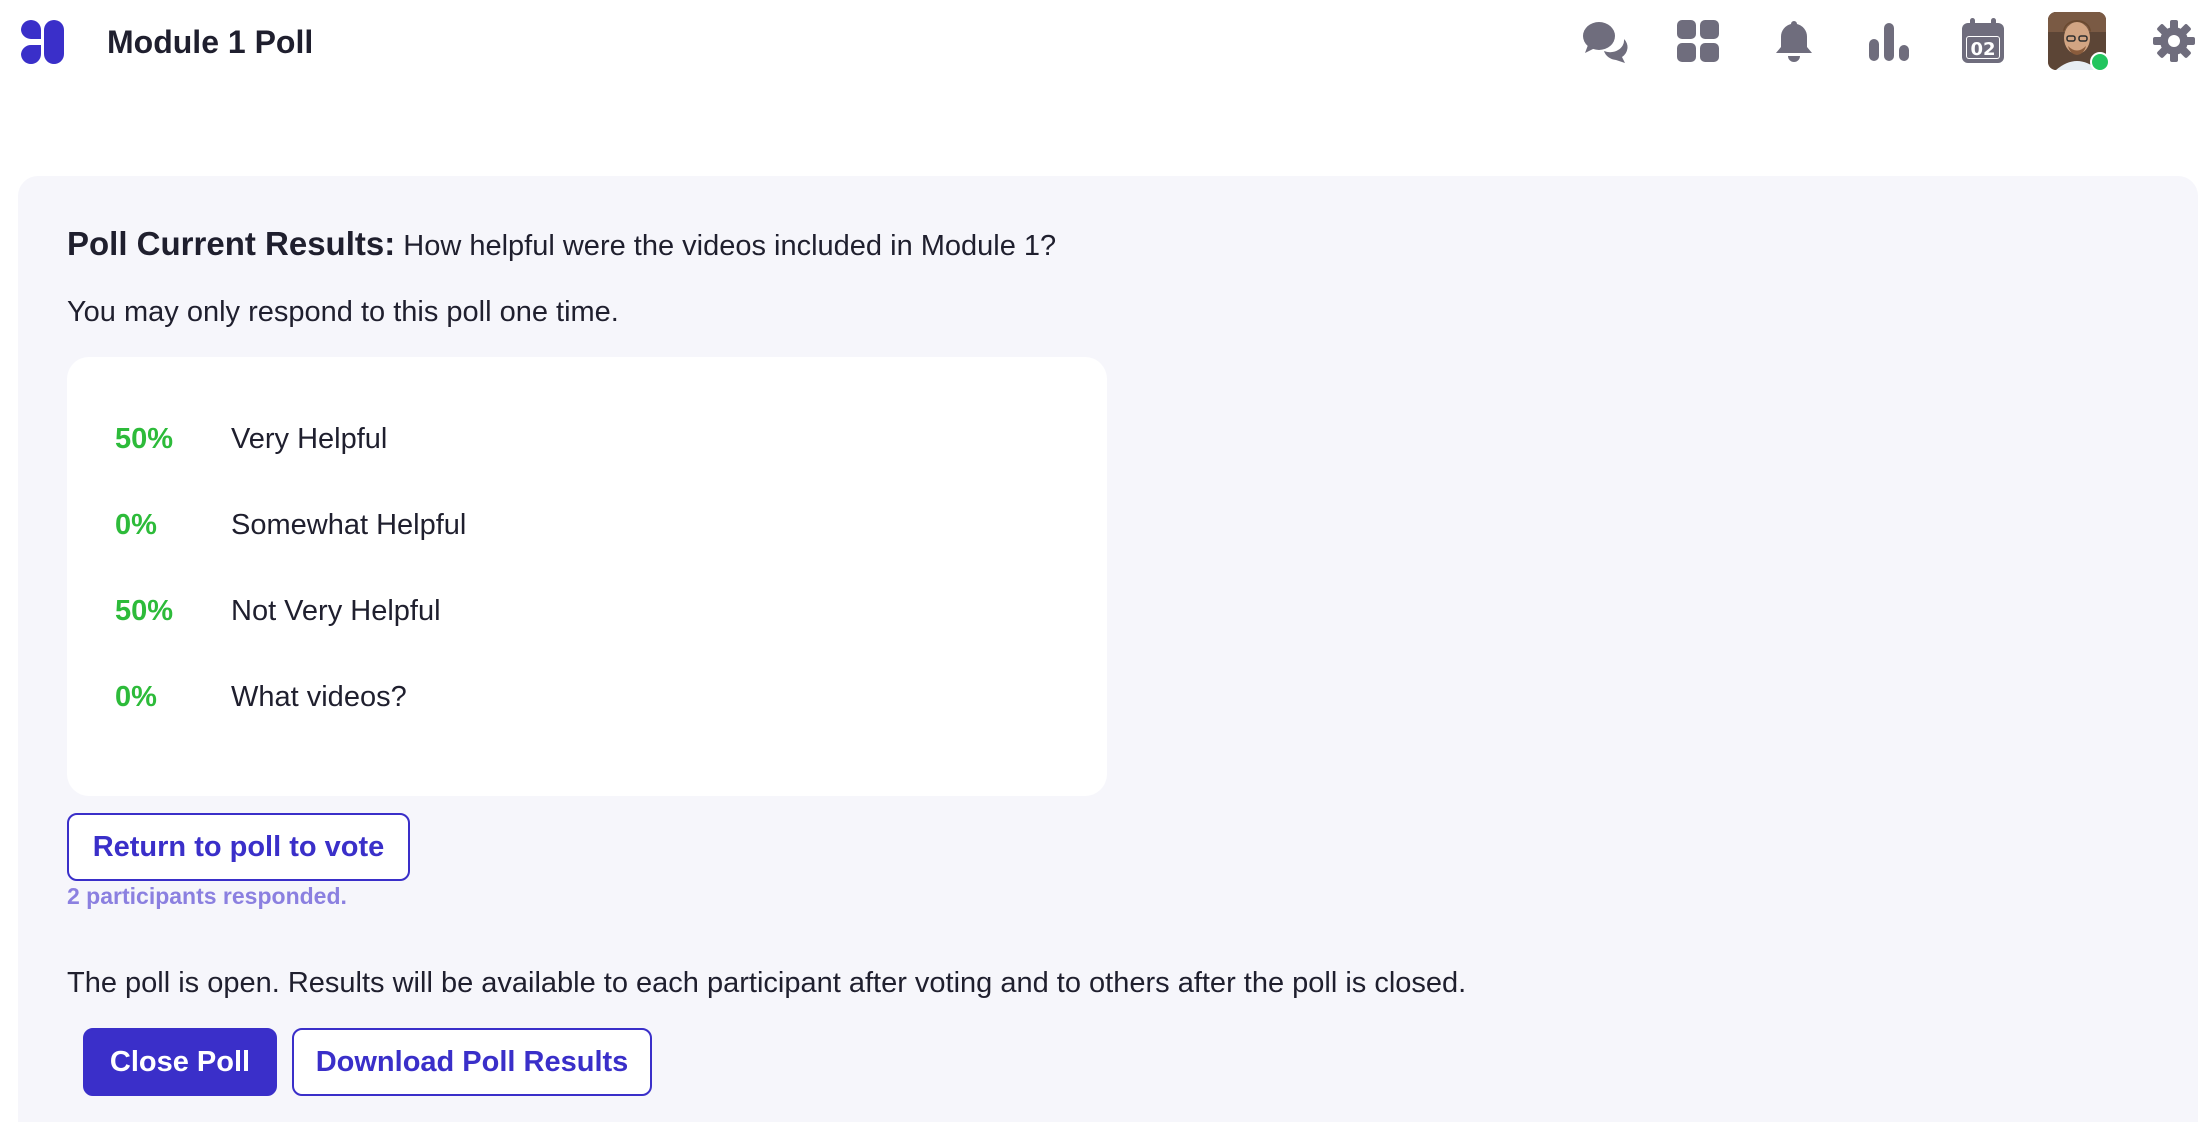 The image size is (2210, 1122). What do you see at coordinates (1105, 43) in the screenshot?
I see `top-bar: Module 1 Poll 02` at bounding box center [1105, 43].